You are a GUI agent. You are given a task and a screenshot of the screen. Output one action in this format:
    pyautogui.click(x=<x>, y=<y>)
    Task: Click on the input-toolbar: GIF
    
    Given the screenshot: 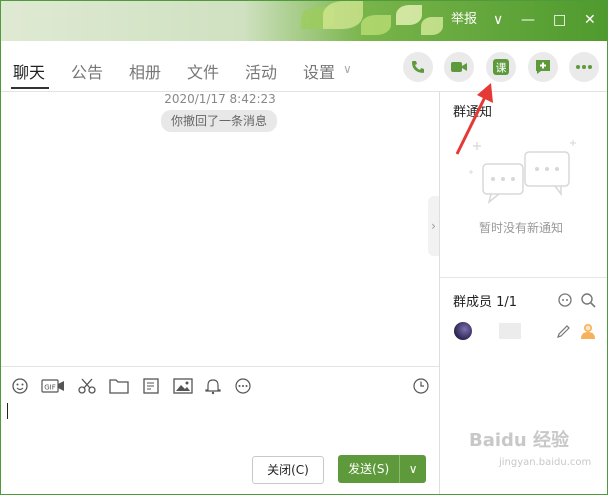 What is the action you would take?
    pyautogui.click(x=220, y=384)
    